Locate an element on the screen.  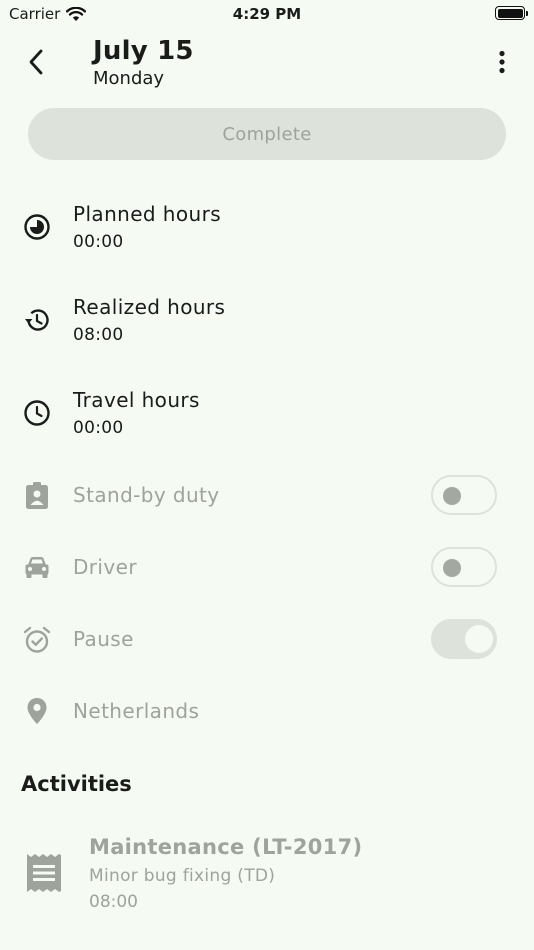
car-icon is located at coordinates (37, 568).